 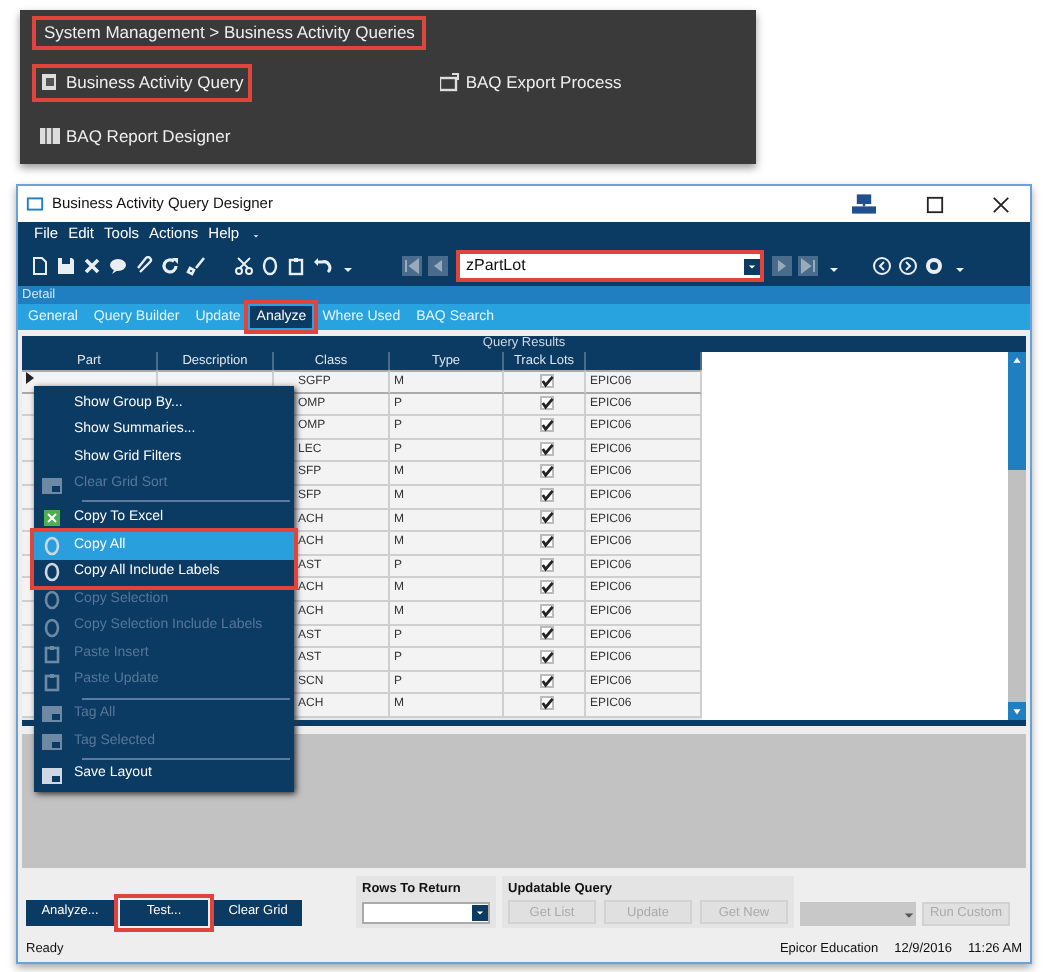 I want to click on record-combo: zPartLot, so click(x=610, y=266).